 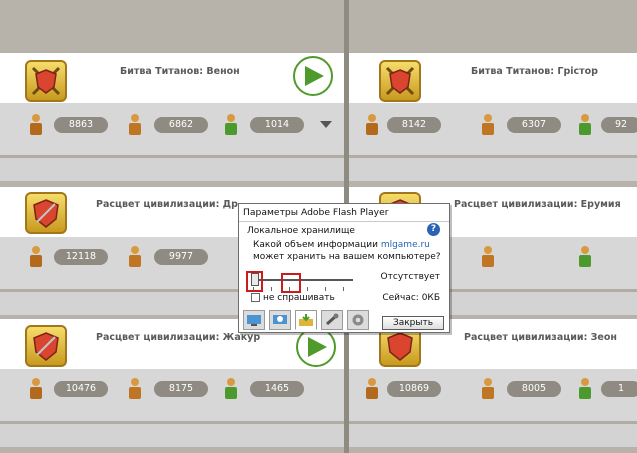 What do you see at coordinates (181, 257) in the screenshot?
I see `stat-pill: 9977` at bounding box center [181, 257].